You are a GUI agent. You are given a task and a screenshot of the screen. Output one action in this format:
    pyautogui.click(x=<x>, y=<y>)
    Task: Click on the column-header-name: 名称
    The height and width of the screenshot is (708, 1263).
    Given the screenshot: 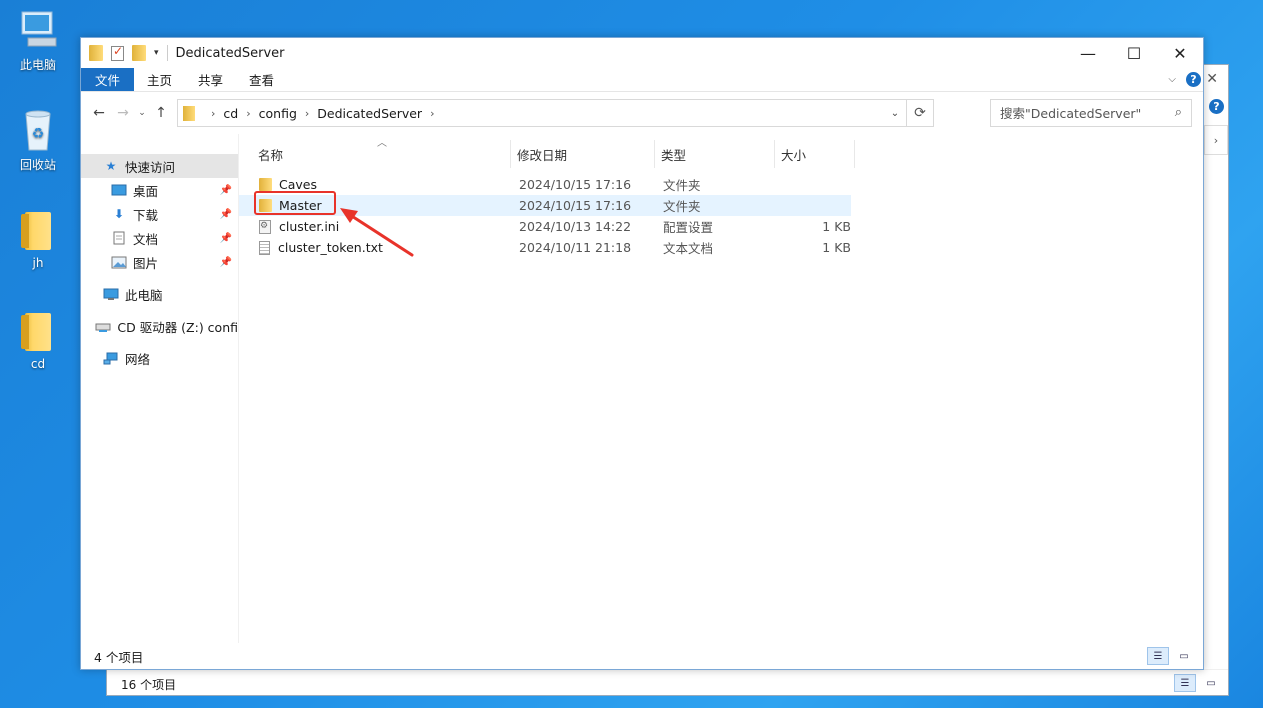 What is the action you would take?
    pyautogui.click(x=375, y=154)
    